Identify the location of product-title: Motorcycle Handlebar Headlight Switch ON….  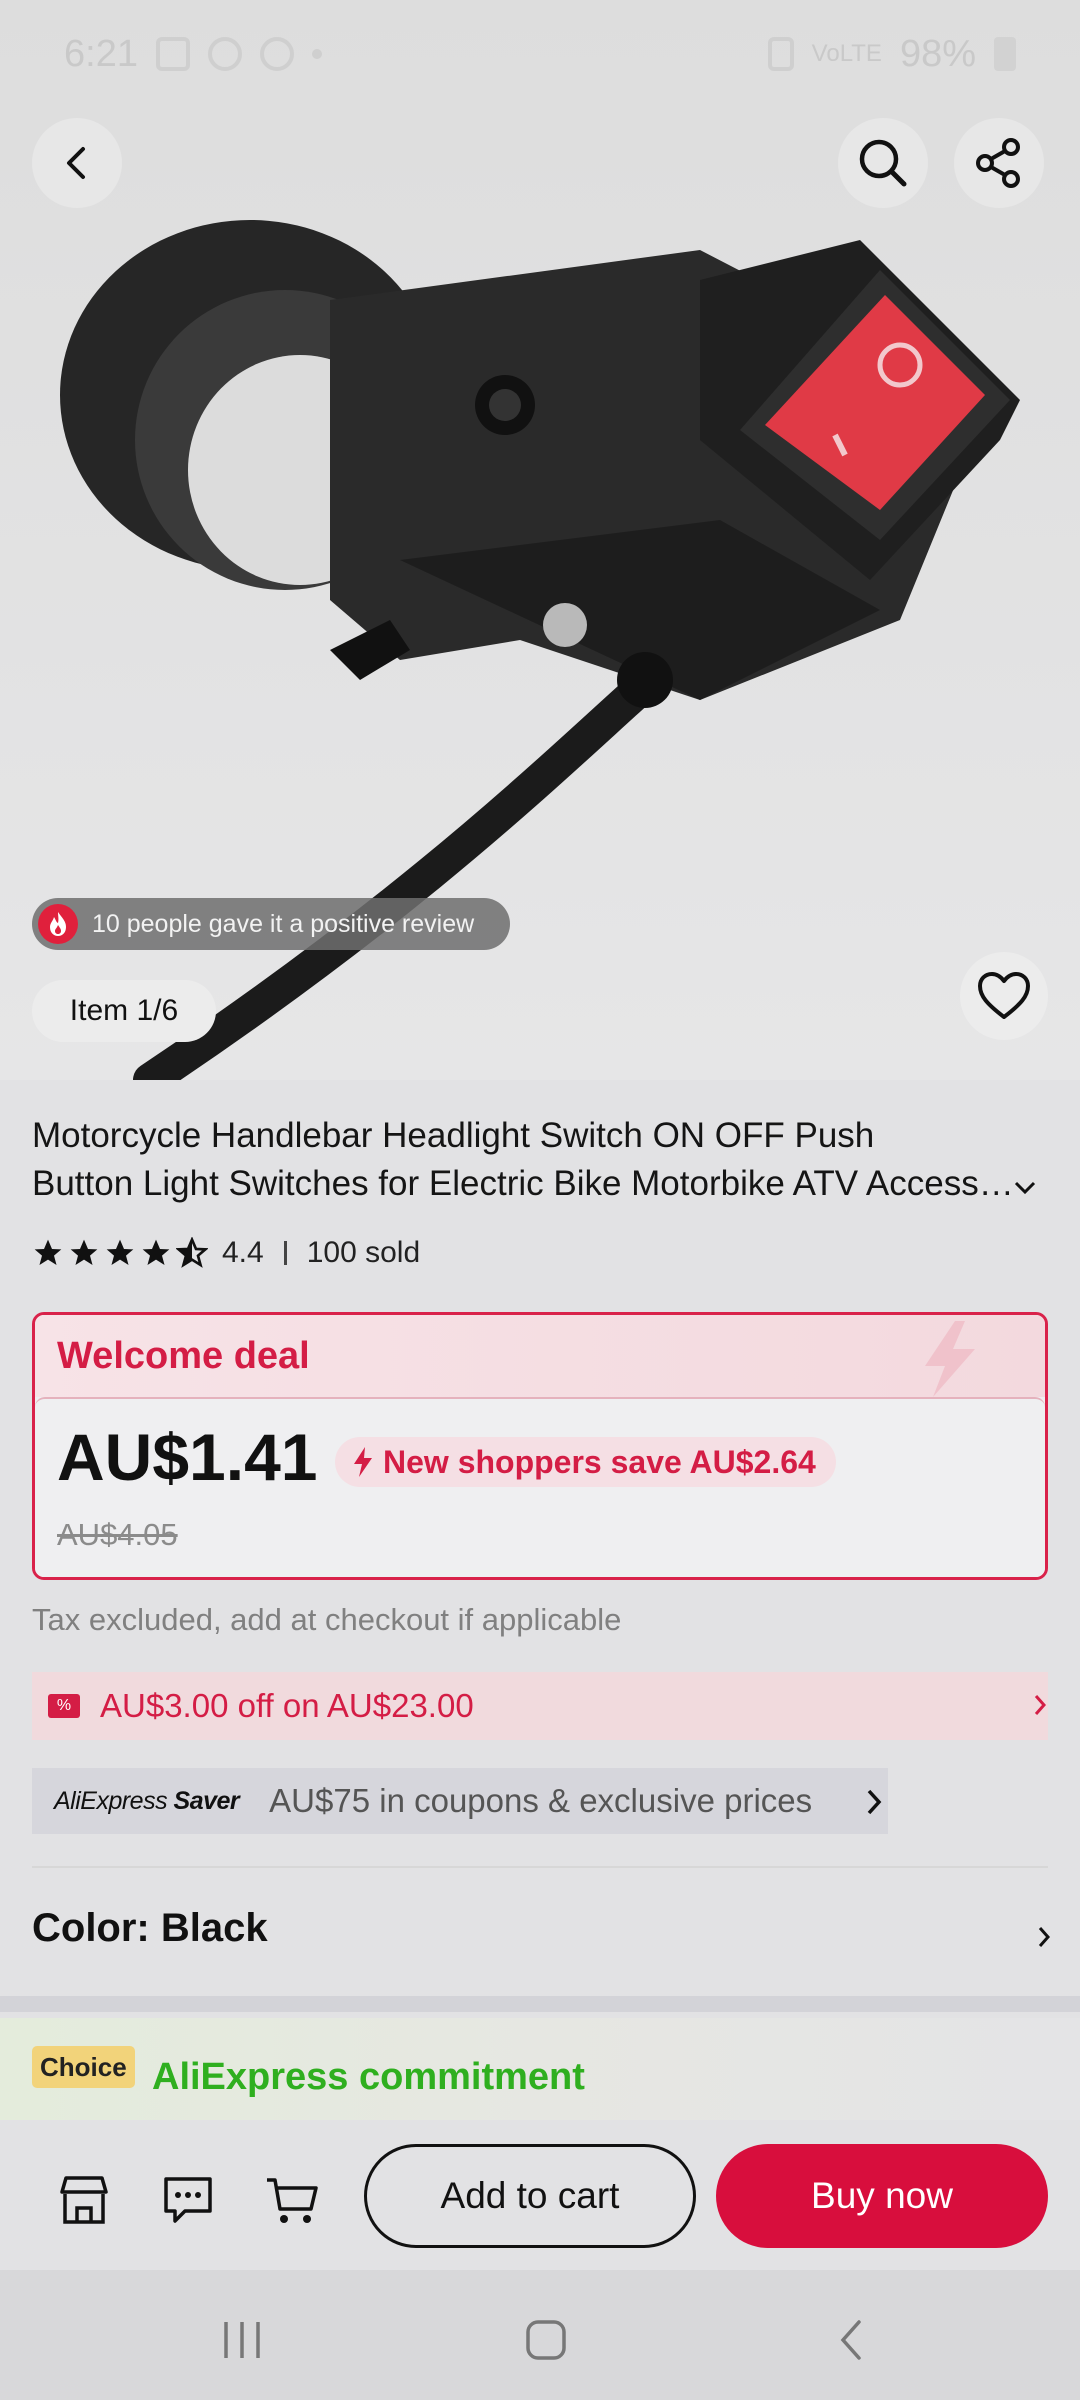
(527, 1160).